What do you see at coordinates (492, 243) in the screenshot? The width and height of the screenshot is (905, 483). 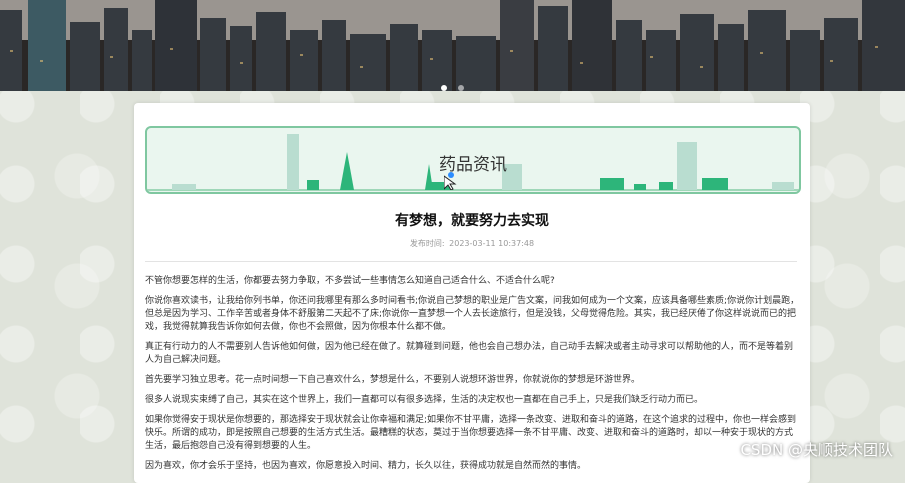 I see `publish-time: 2023-03-11 10:37:48` at bounding box center [492, 243].